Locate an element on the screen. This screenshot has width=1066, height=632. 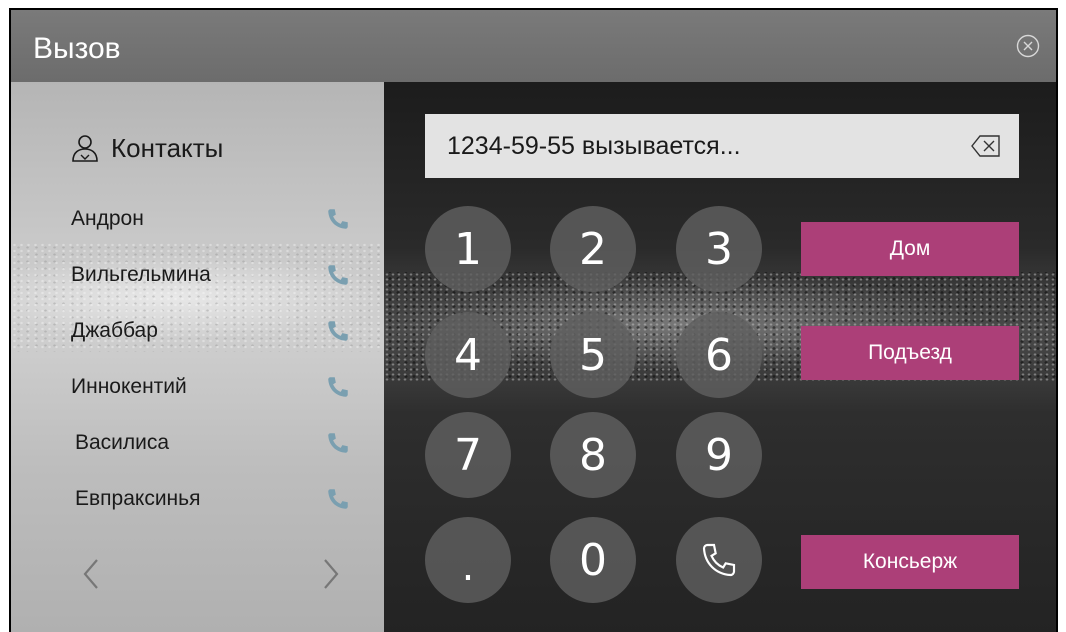
key-9: 9 is located at coordinates (719, 455).